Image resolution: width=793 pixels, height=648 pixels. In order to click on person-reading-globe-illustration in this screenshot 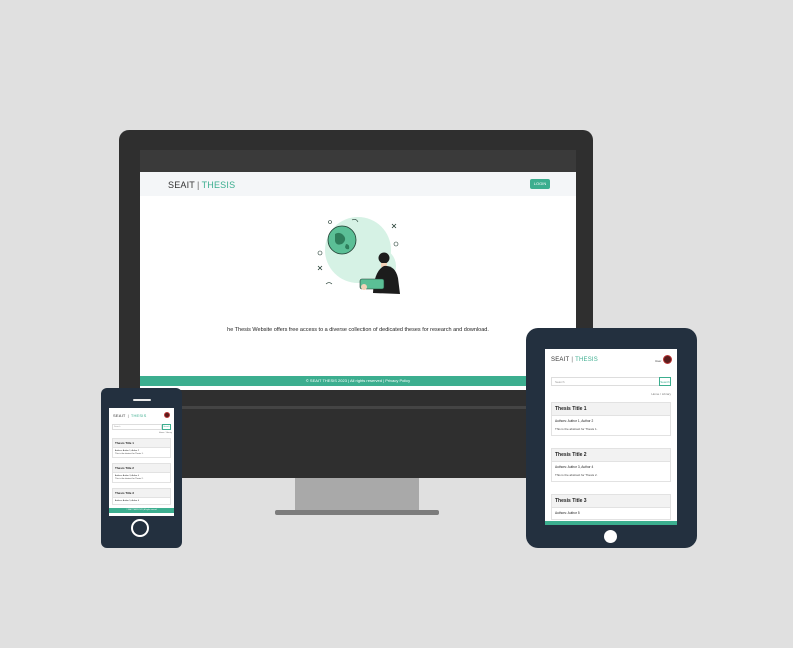, I will do `click(358, 255)`.